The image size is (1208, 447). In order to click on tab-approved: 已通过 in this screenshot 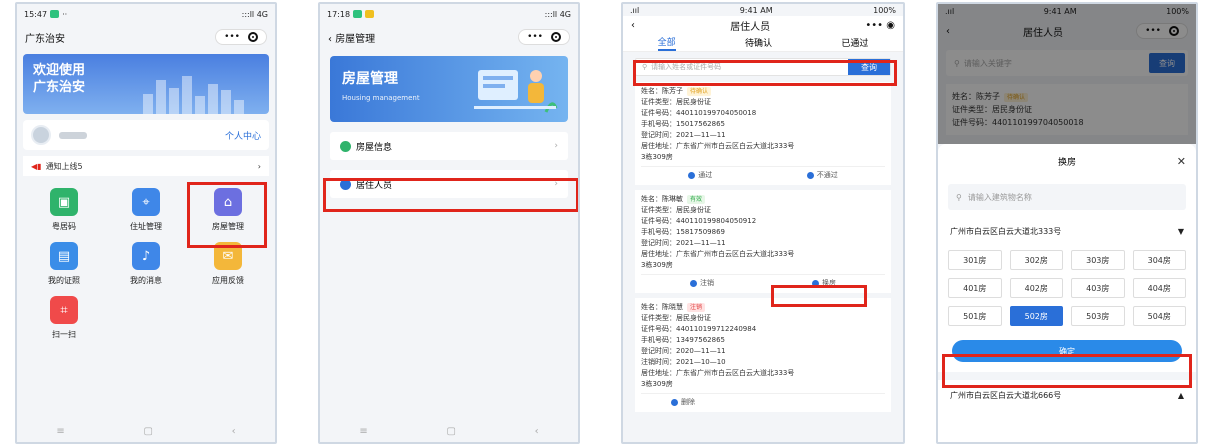, I will do `click(854, 42)`.